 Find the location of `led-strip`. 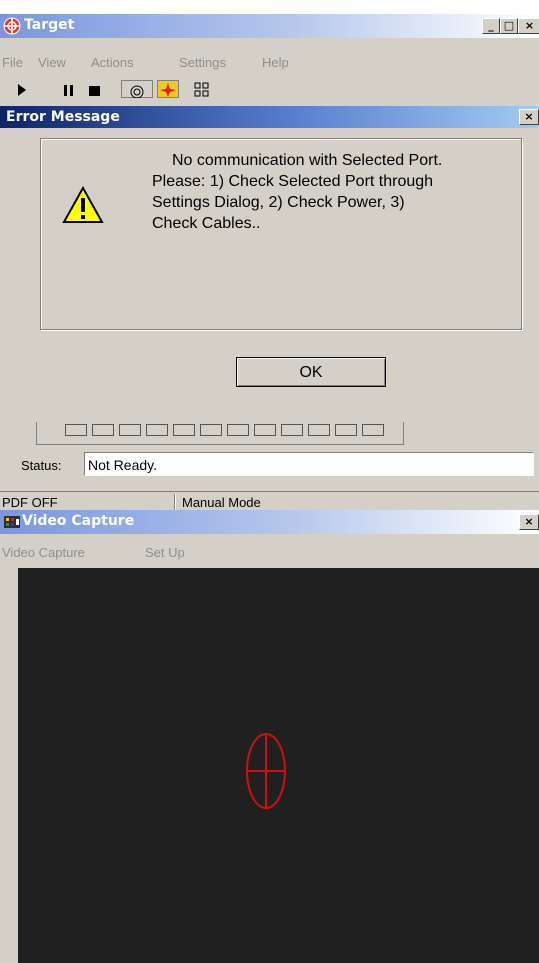

led-strip is located at coordinates (220, 433).